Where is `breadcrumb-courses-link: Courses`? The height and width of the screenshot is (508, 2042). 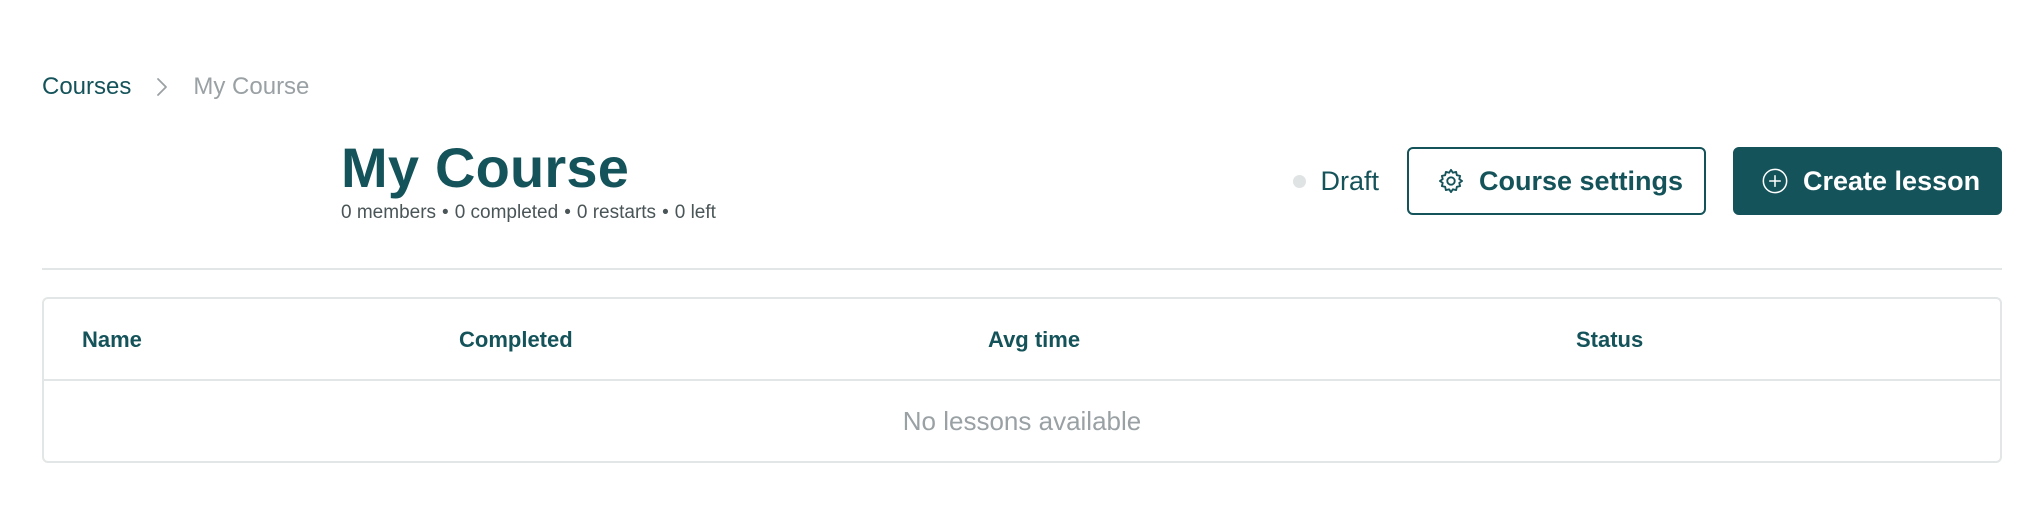 breadcrumb-courses-link: Courses is located at coordinates (86, 87).